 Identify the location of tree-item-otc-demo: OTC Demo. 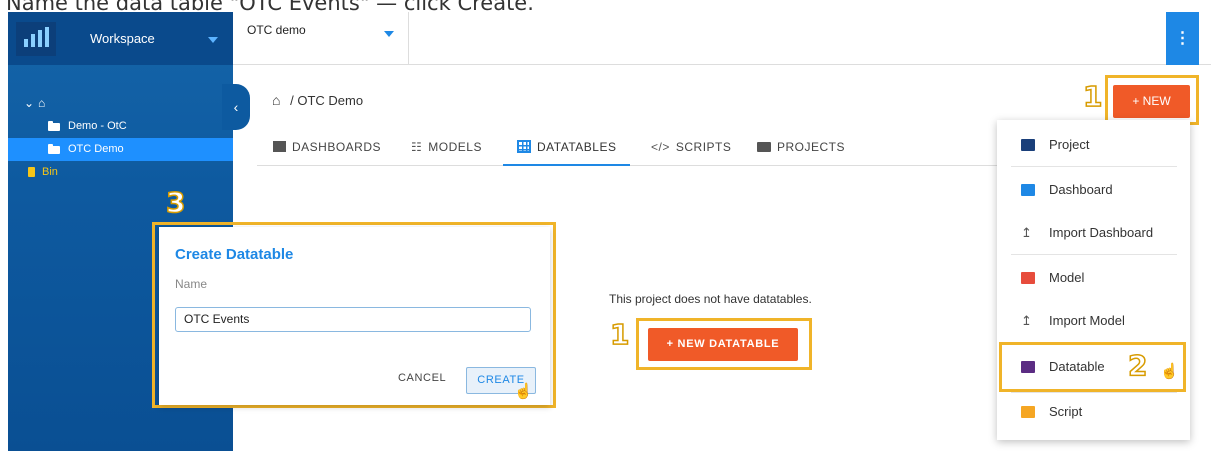
(120, 149).